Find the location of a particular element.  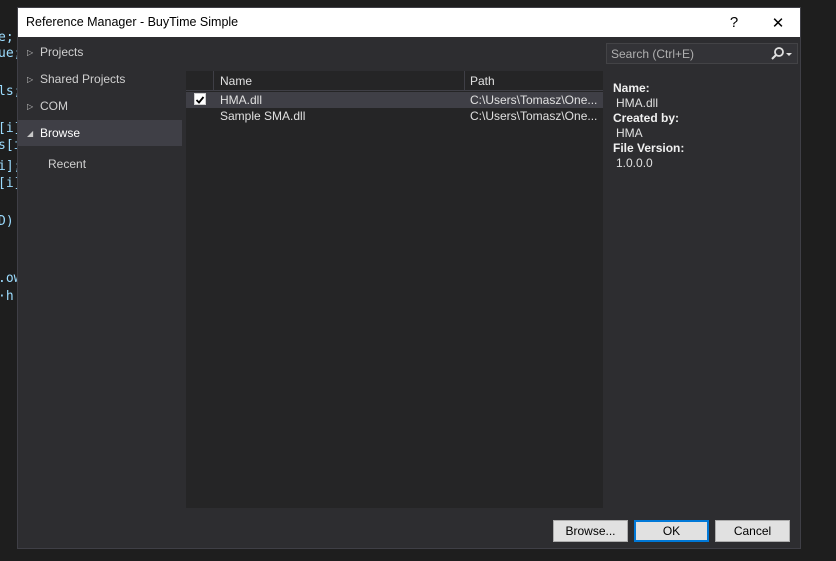

nav-item-label: Shared Projects is located at coordinates (83, 79).